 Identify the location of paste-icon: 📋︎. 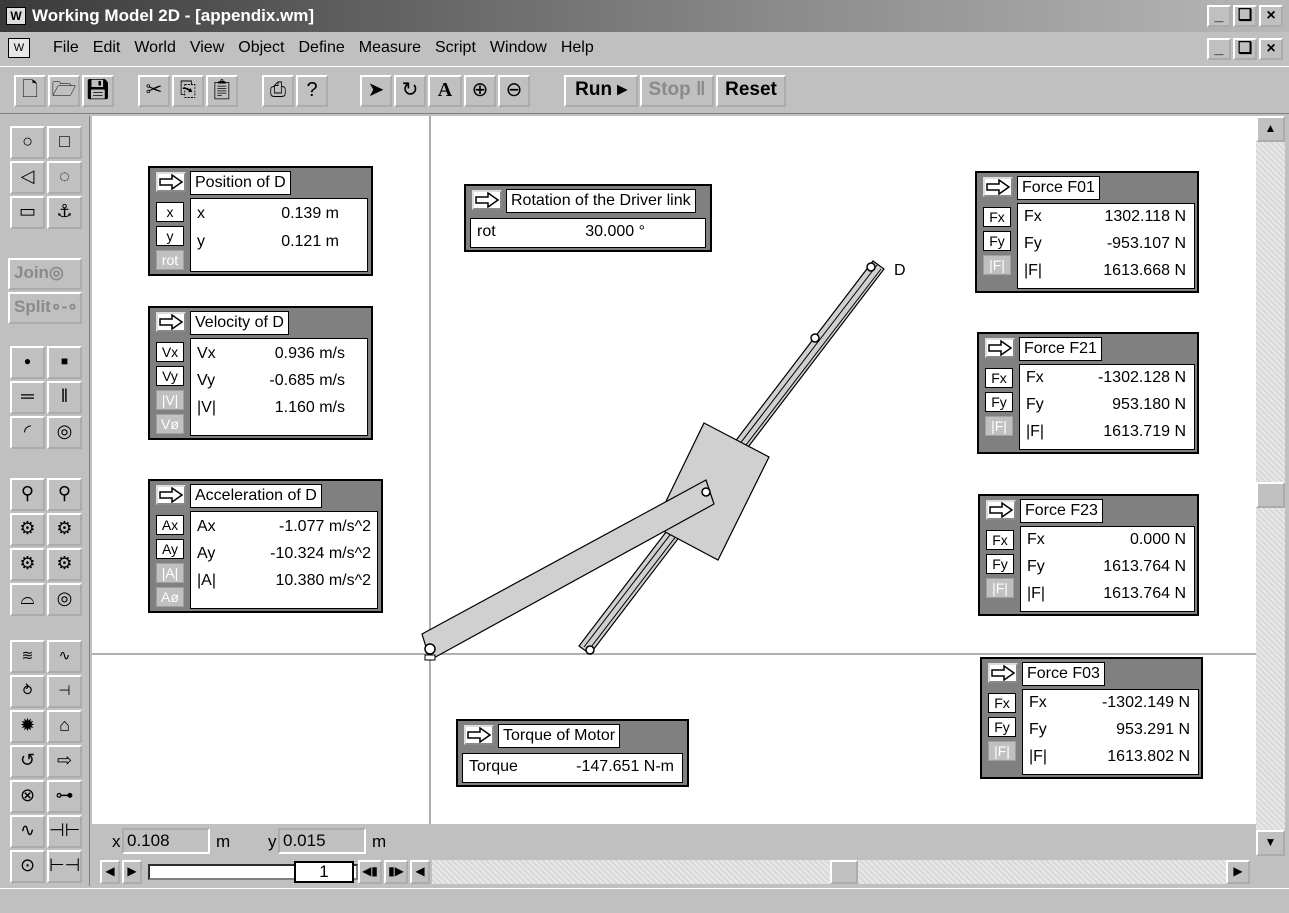
(222, 91).